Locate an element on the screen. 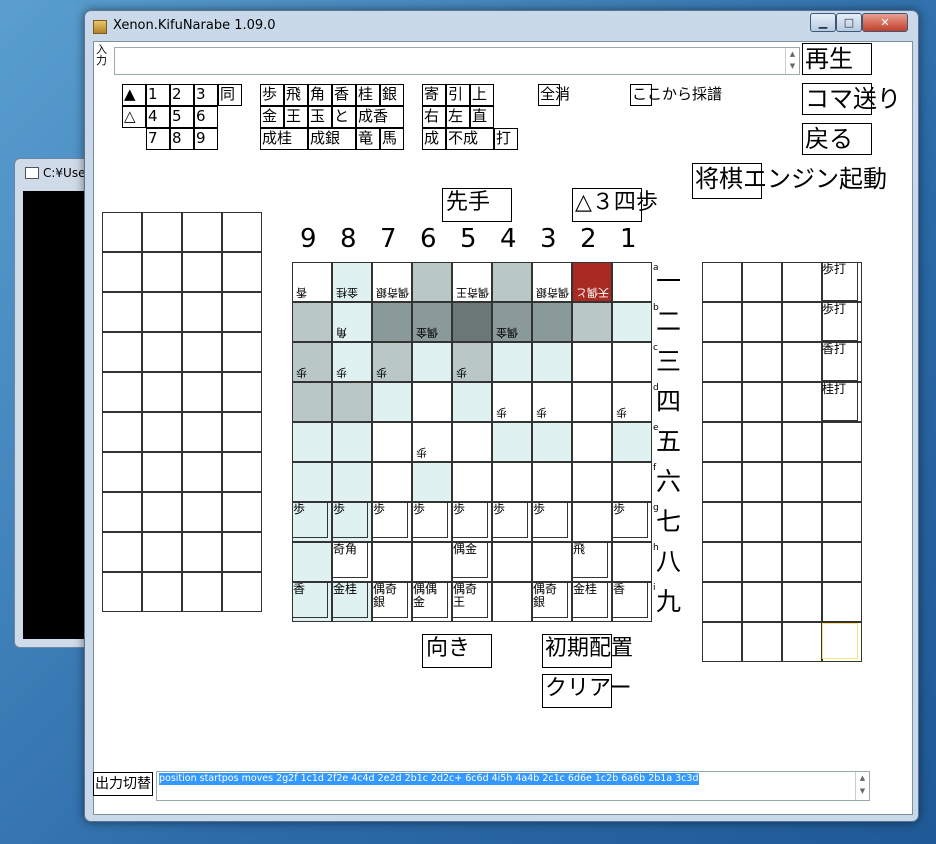 Image resolution: width=936 pixels, height=844 pixels. piece-btn: 竜 is located at coordinates (368, 139).